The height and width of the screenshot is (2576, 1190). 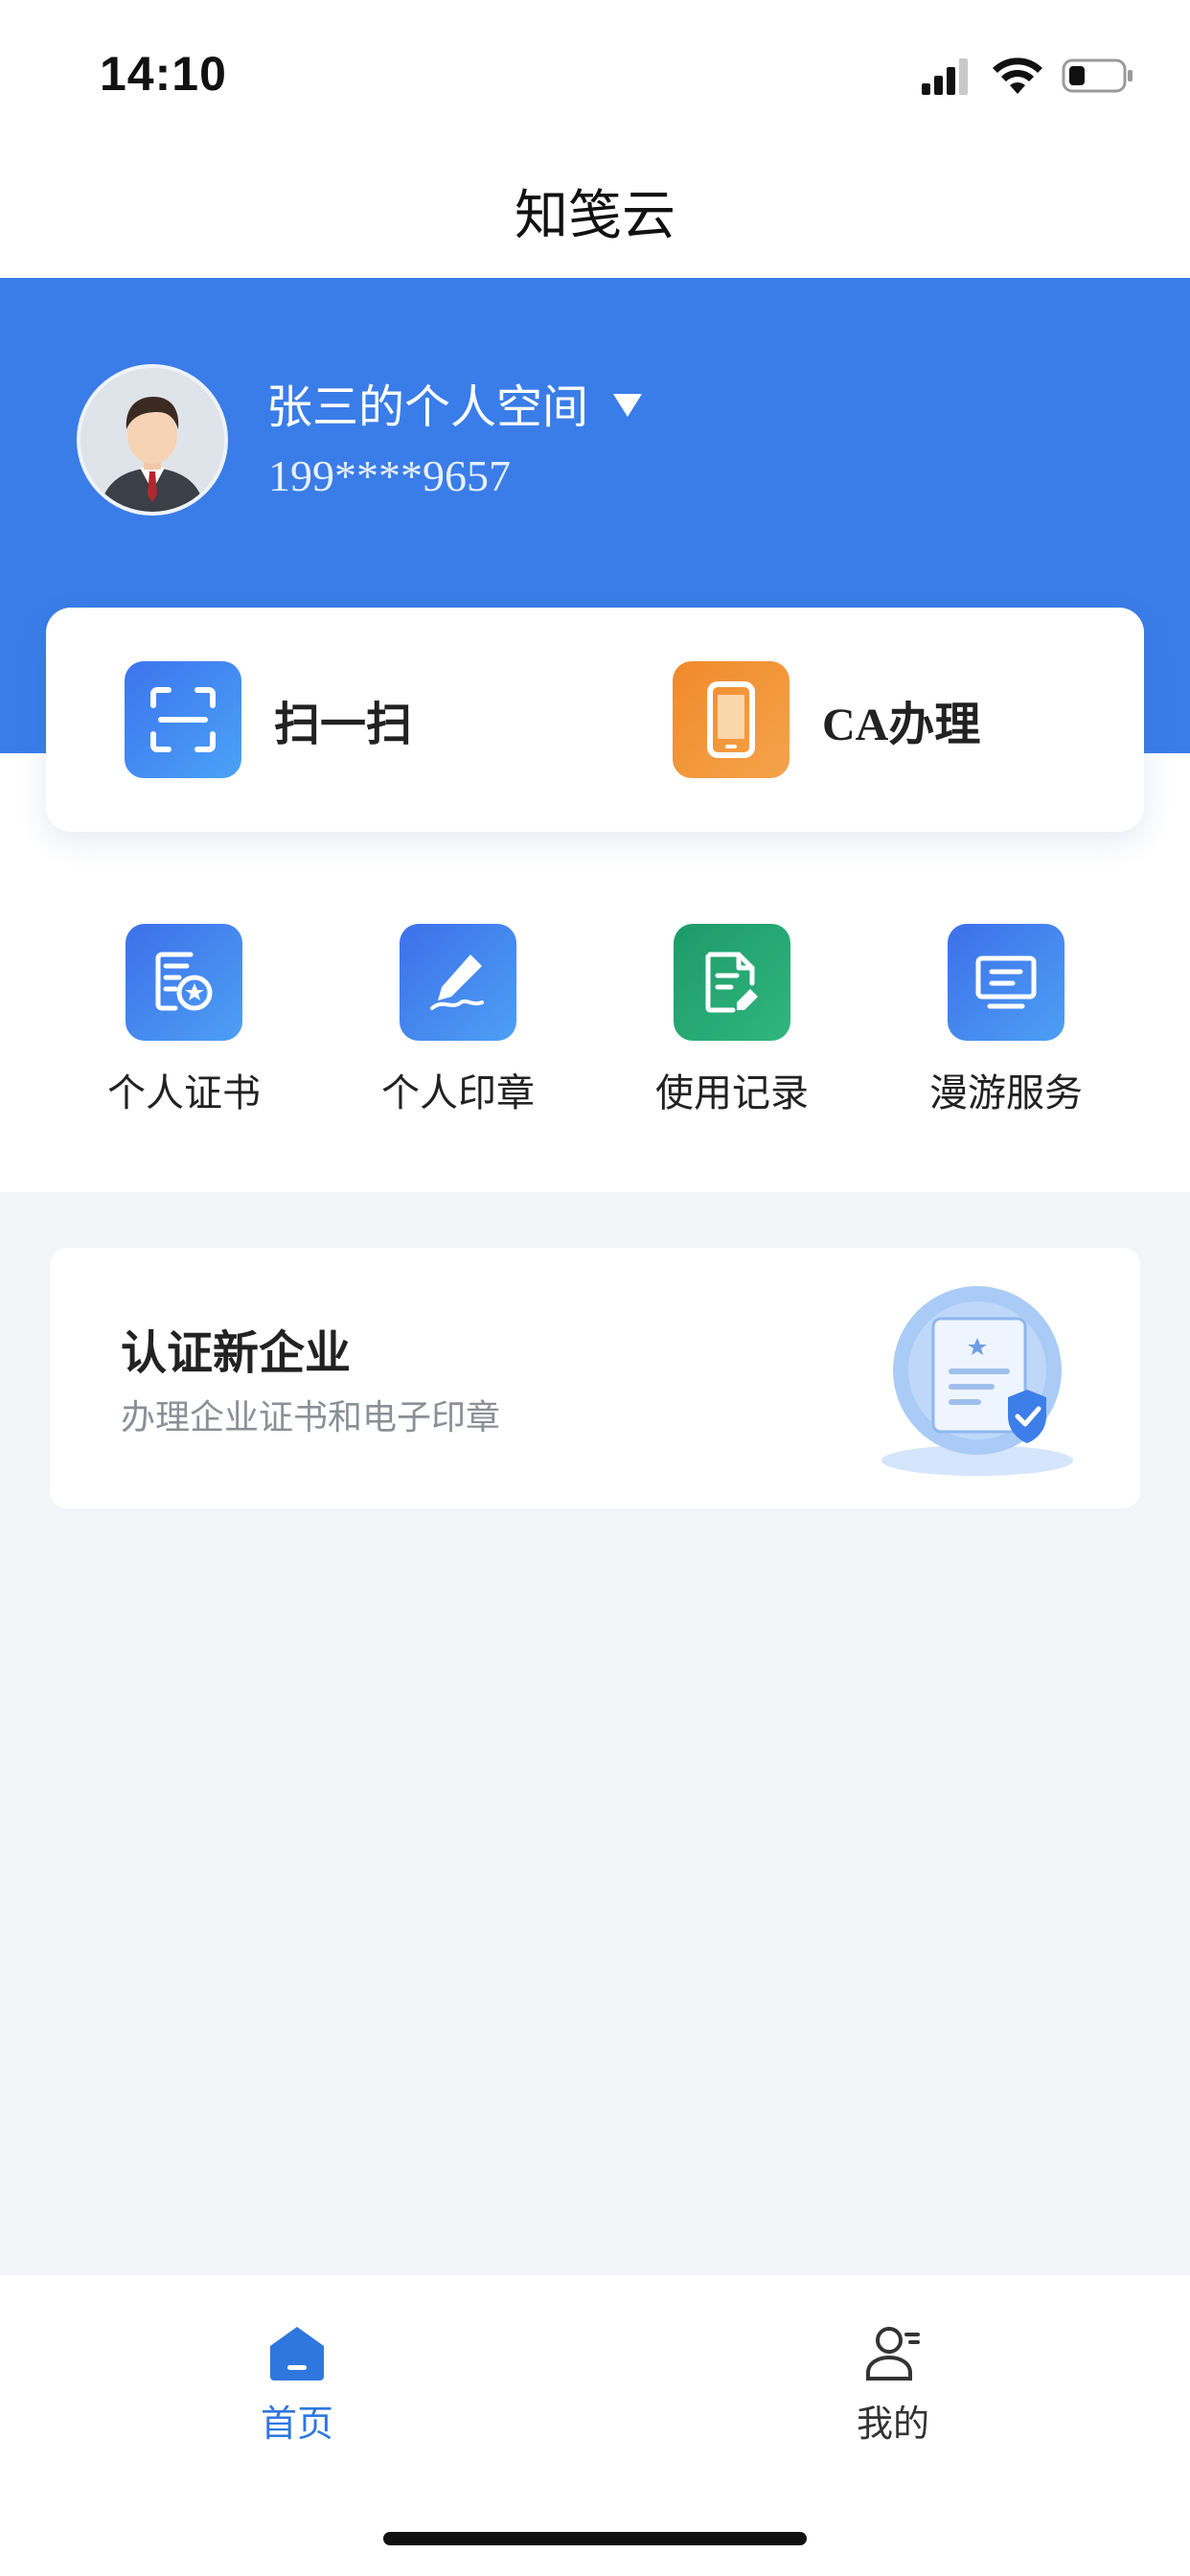 I want to click on feature-roaming-service: 漫游服务, so click(x=1006, y=1020).